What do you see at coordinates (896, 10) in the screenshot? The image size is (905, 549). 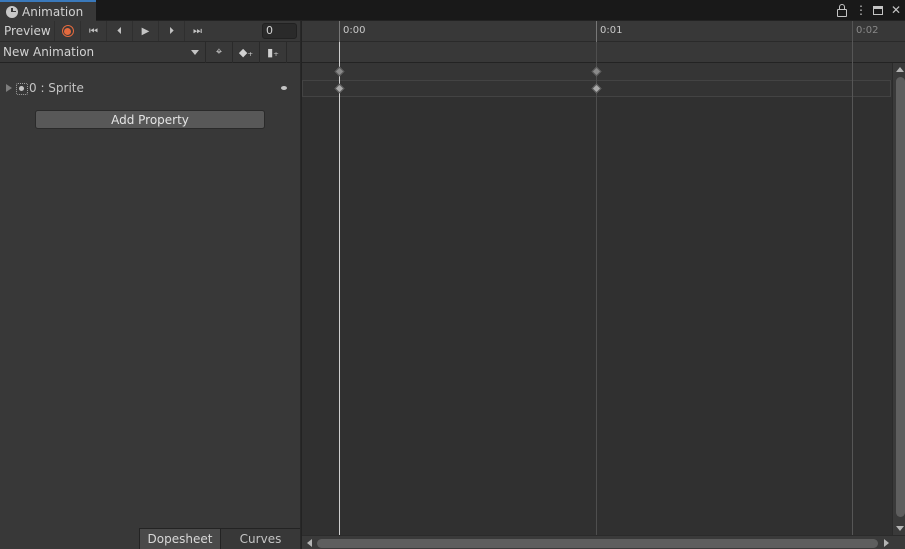 I see `close-icon: ✕` at bounding box center [896, 10].